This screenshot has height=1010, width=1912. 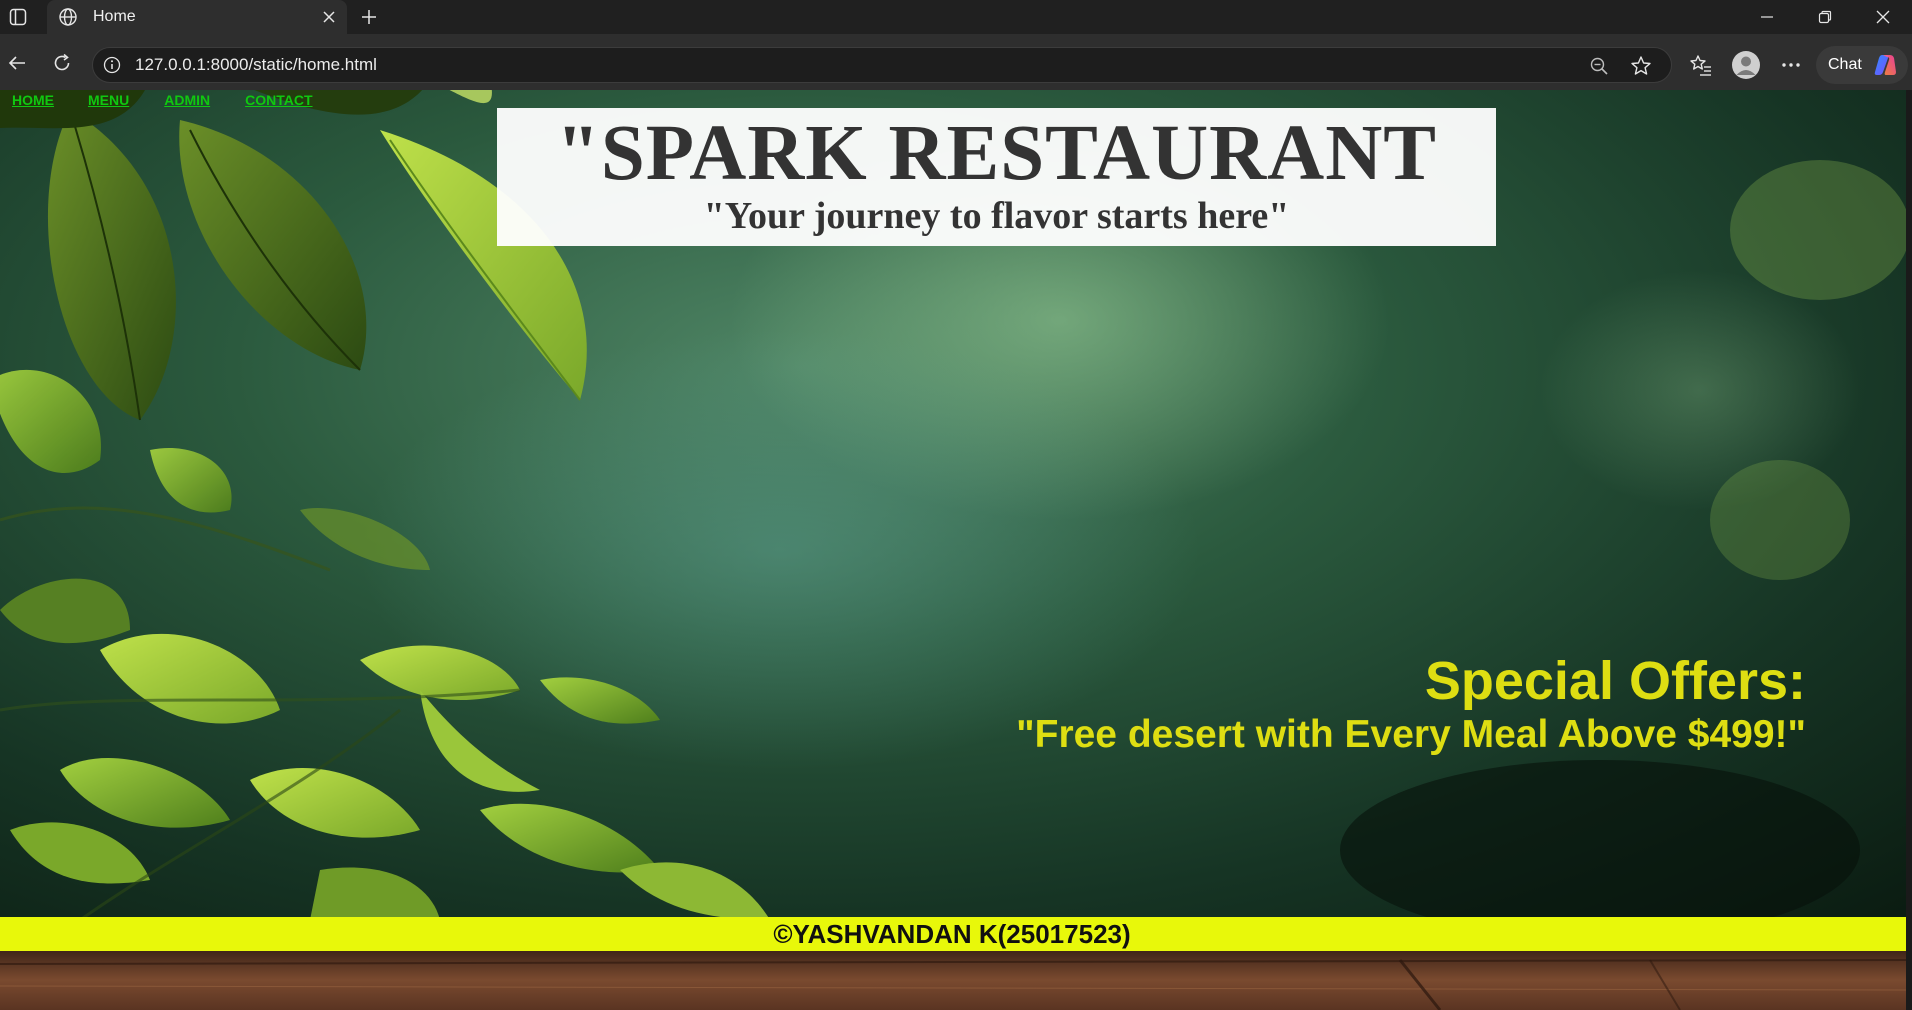 What do you see at coordinates (256, 64) in the screenshot?
I see `url-text: 127.0.0.1:8000/static/home.html` at bounding box center [256, 64].